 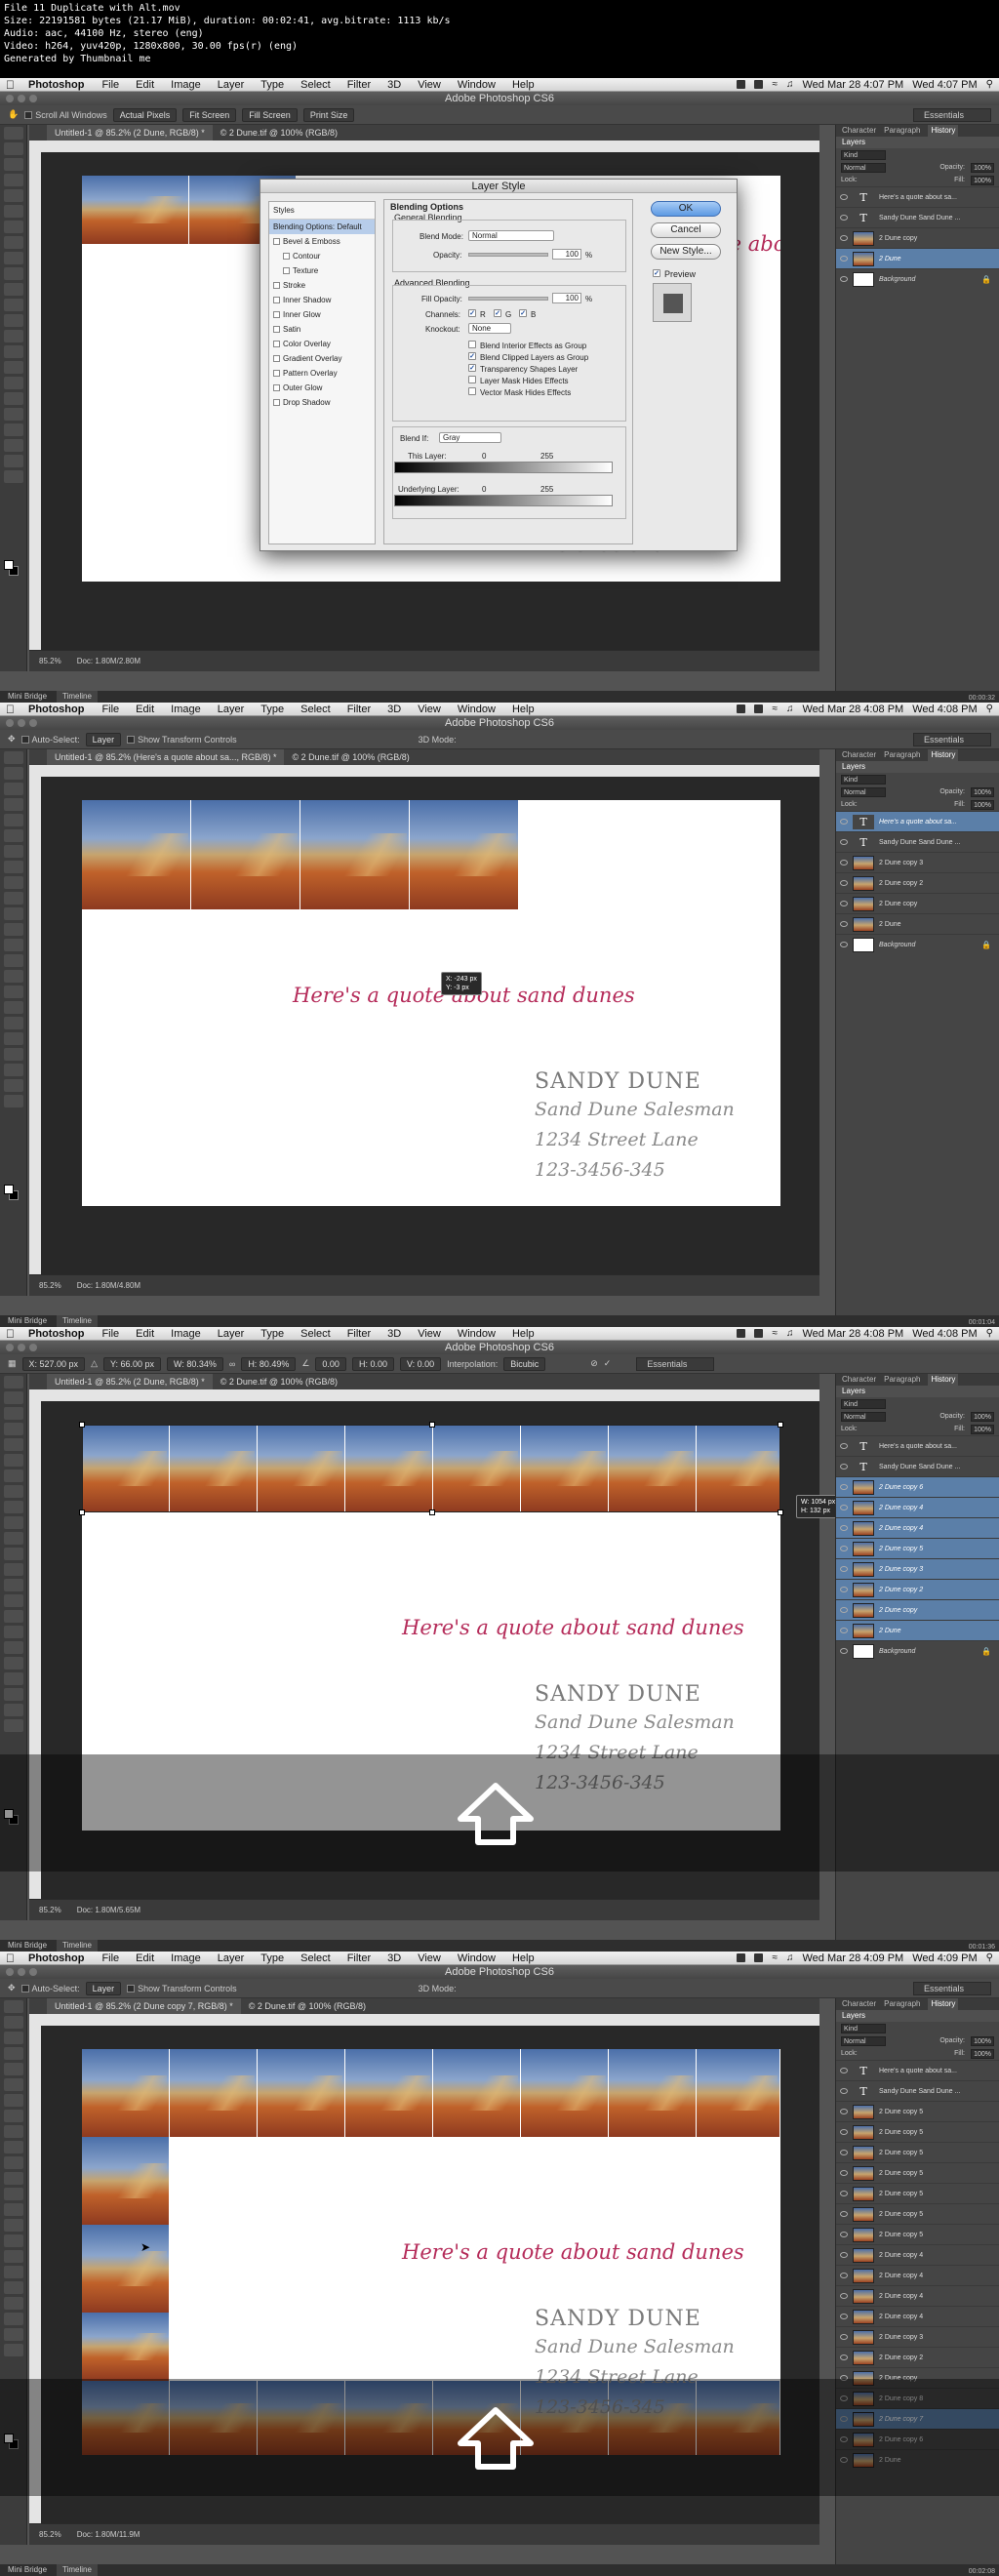 I want to click on style-stroke: Stroke, so click(x=322, y=285).